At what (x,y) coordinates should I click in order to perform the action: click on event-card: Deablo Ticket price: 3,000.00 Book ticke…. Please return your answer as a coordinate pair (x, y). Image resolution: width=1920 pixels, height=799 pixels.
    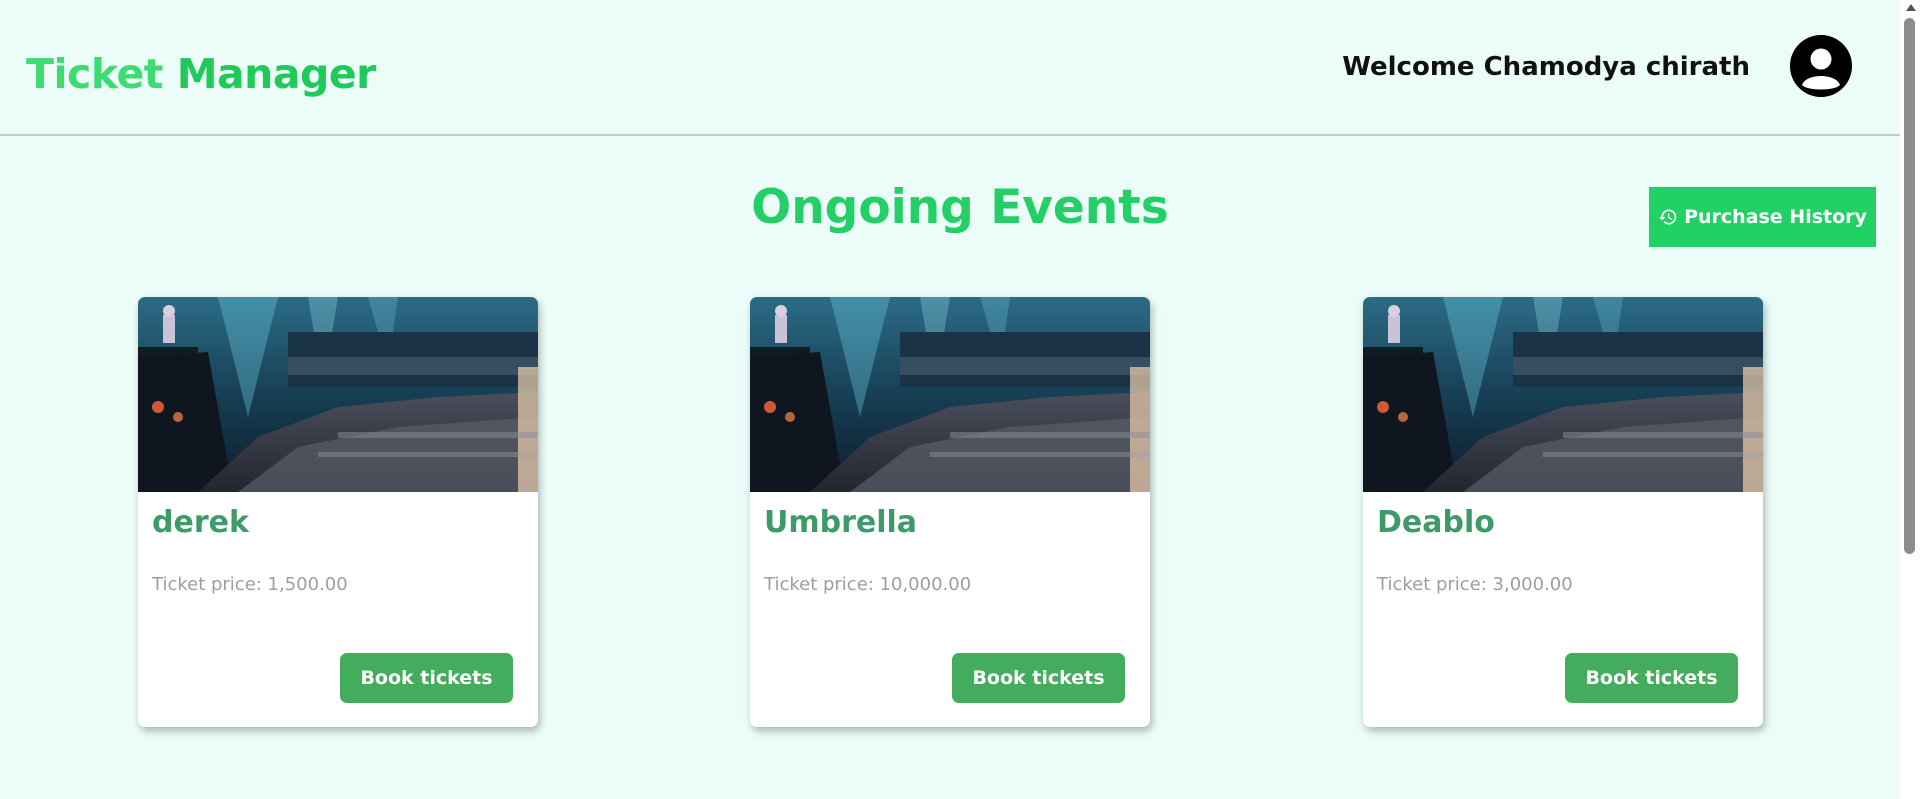
    Looking at the image, I should click on (1563, 512).